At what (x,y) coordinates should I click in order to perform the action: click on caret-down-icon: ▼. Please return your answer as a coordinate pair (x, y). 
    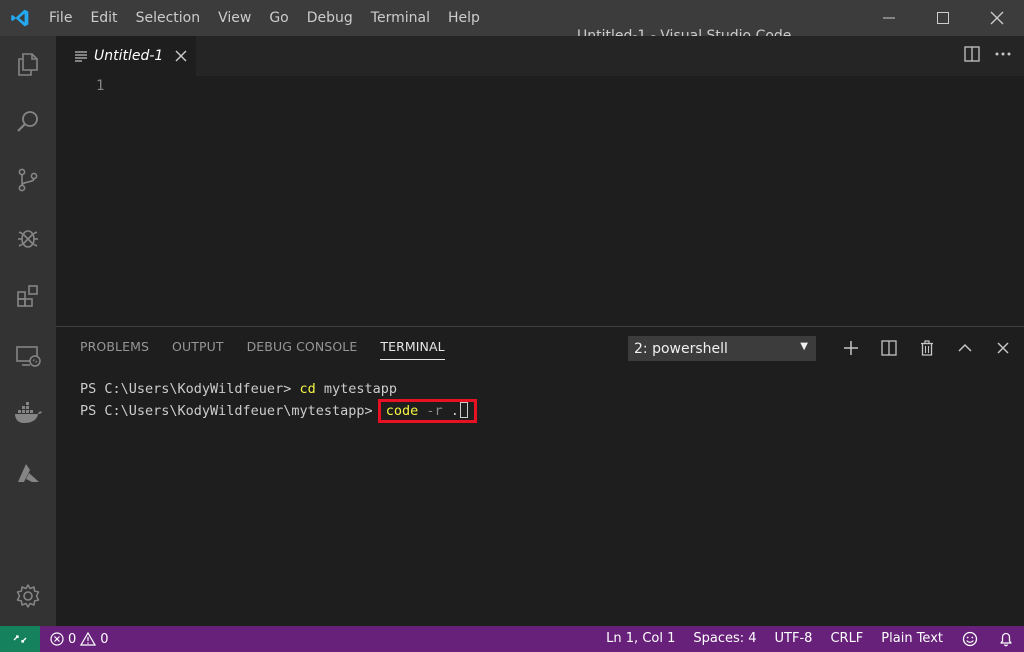
    Looking at the image, I should click on (804, 346).